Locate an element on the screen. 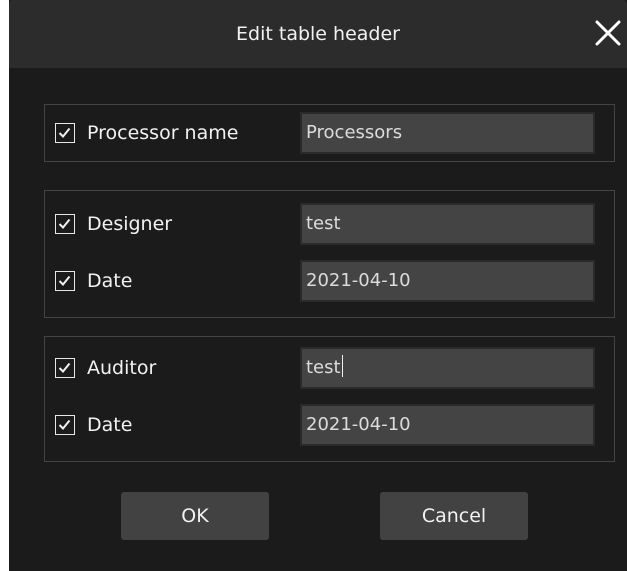 The width and height of the screenshot is (627, 571). auditor-date-value: 2021-04-10 is located at coordinates (358, 424).